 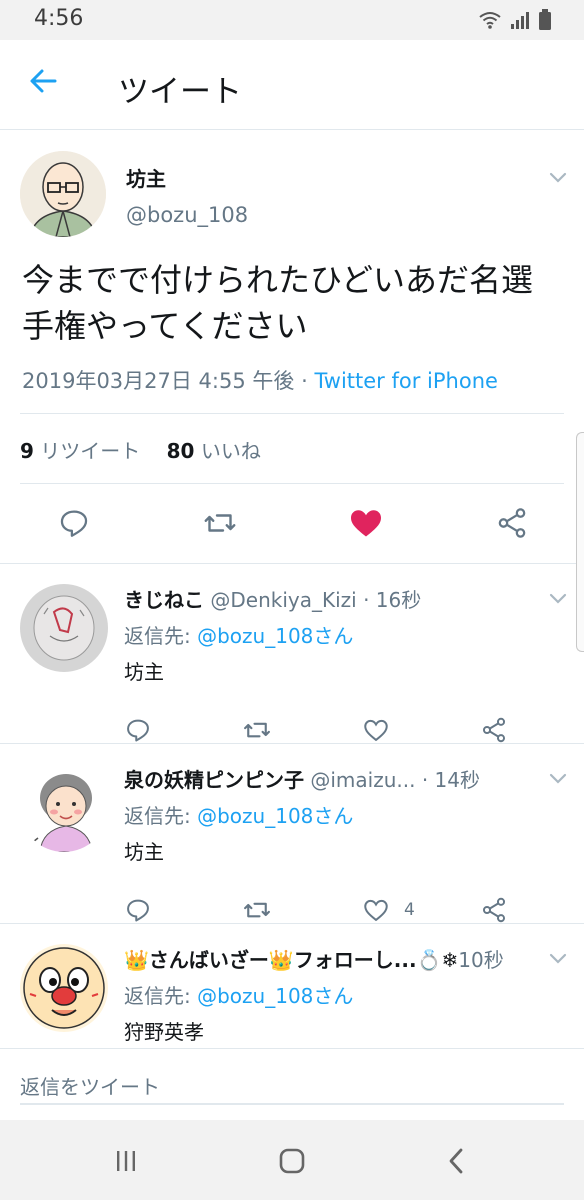 I want to click on reply-header: 👑さんばいざー👑フォローし...💍❄10秒, so click(x=328, y=958).